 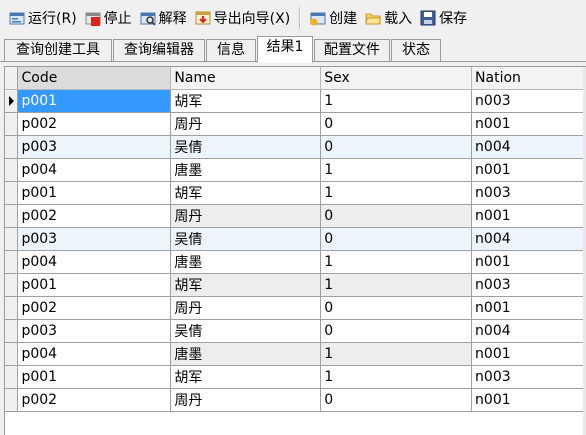 What do you see at coordinates (246, 78) in the screenshot?
I see `column-header-name: Name` at bounding box center [246, 78].